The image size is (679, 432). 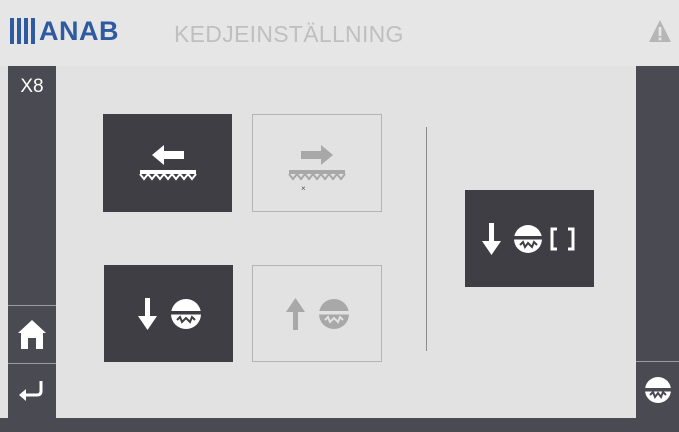 I want to click on arrow-right-chain-icon, so click(x=317, y=163).